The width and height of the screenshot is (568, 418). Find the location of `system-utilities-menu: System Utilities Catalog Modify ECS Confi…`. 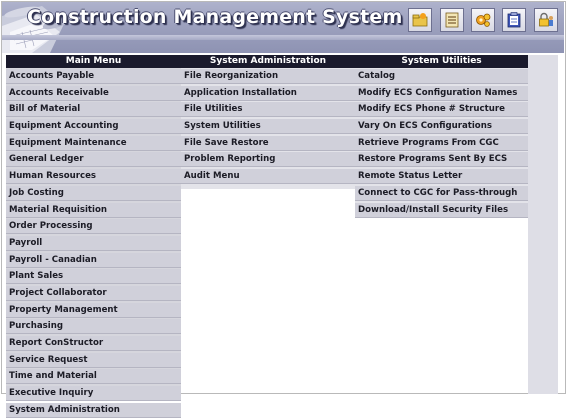

system-utilities-menu: System Utilities Catalog Modify ECS Confi… is located at coordinates (441, 136).